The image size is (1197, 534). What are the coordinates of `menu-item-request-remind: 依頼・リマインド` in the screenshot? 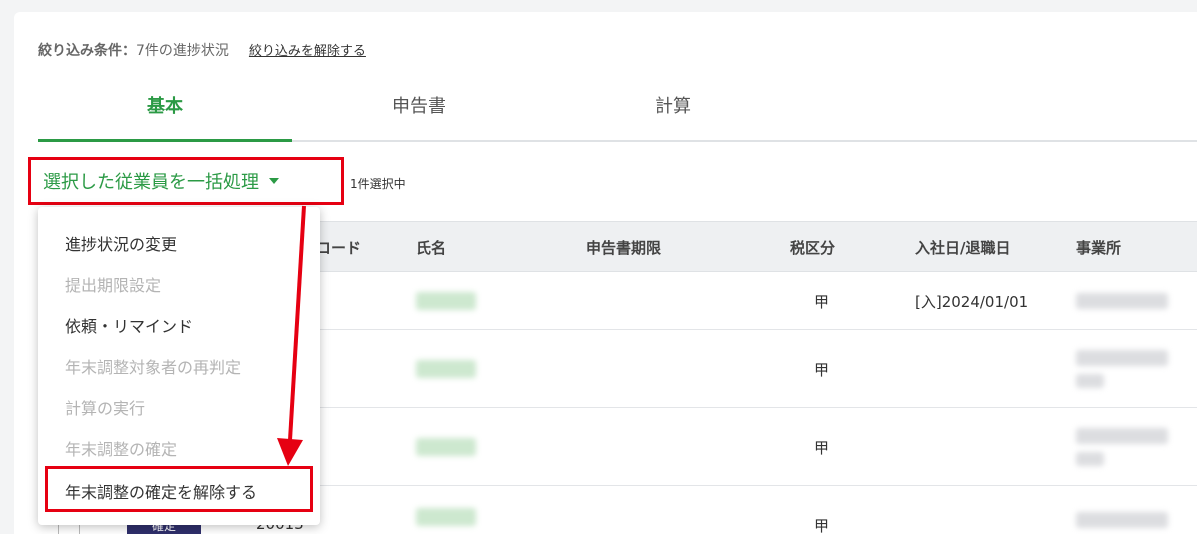 It's located at (129, 325).